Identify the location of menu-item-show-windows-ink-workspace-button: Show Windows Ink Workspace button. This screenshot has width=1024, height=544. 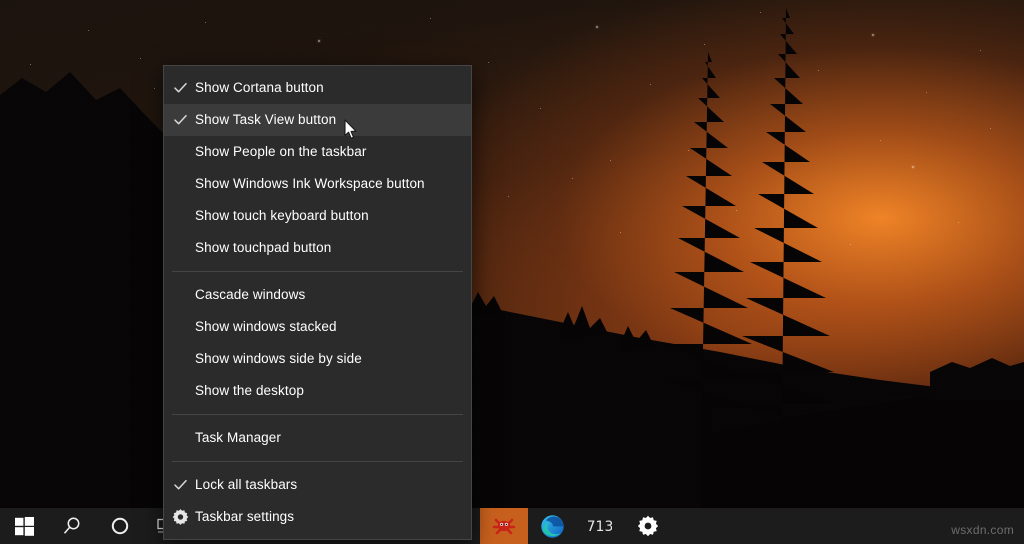
(317, 184).